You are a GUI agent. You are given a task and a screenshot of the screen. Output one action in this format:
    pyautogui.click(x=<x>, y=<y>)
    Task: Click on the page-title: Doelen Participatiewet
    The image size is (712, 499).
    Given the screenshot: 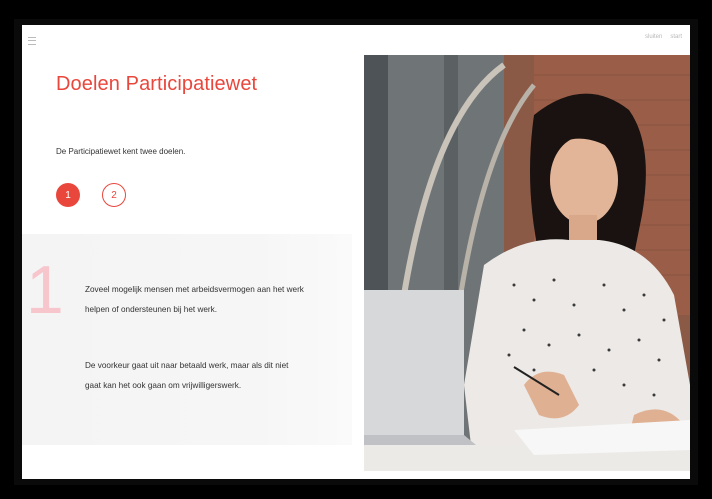 What is the action you would take?
    pyautogui.click(x=157, y=84)
    